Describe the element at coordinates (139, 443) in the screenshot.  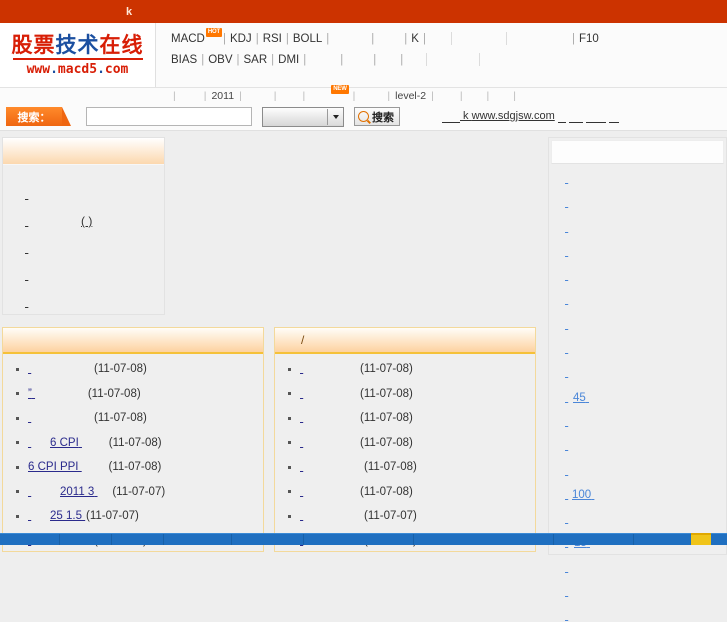
I see `news-item: 6 CPI (11-07-08)` at that location.